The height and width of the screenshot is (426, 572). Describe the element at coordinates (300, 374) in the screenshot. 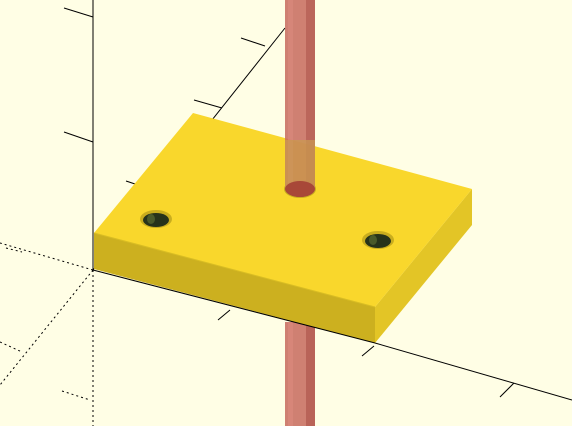

I see `transparent-rod-lower` at that location.